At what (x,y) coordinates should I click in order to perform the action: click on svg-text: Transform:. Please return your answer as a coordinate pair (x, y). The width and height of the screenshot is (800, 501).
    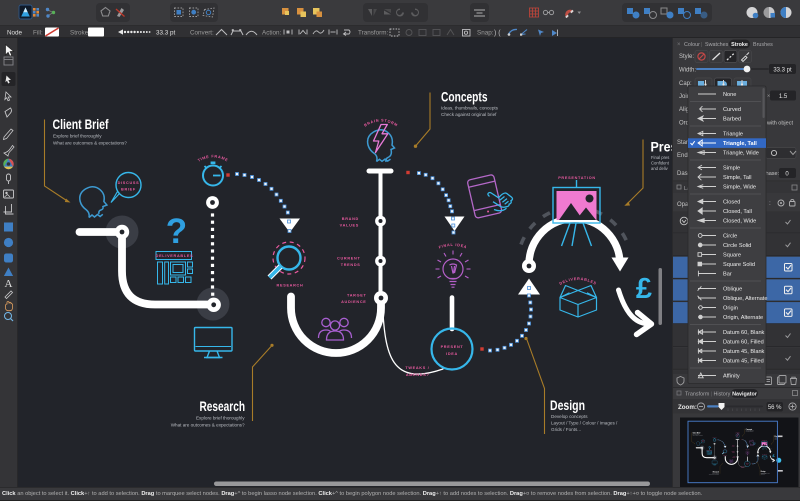
    Looking at the image, I should click on (373, 32).